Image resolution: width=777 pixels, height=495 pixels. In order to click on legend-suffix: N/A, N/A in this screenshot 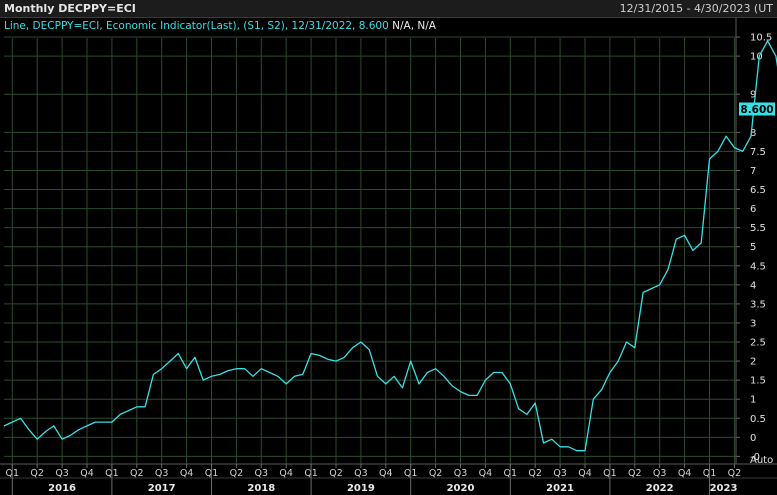, I will do `click(414, 26)`.